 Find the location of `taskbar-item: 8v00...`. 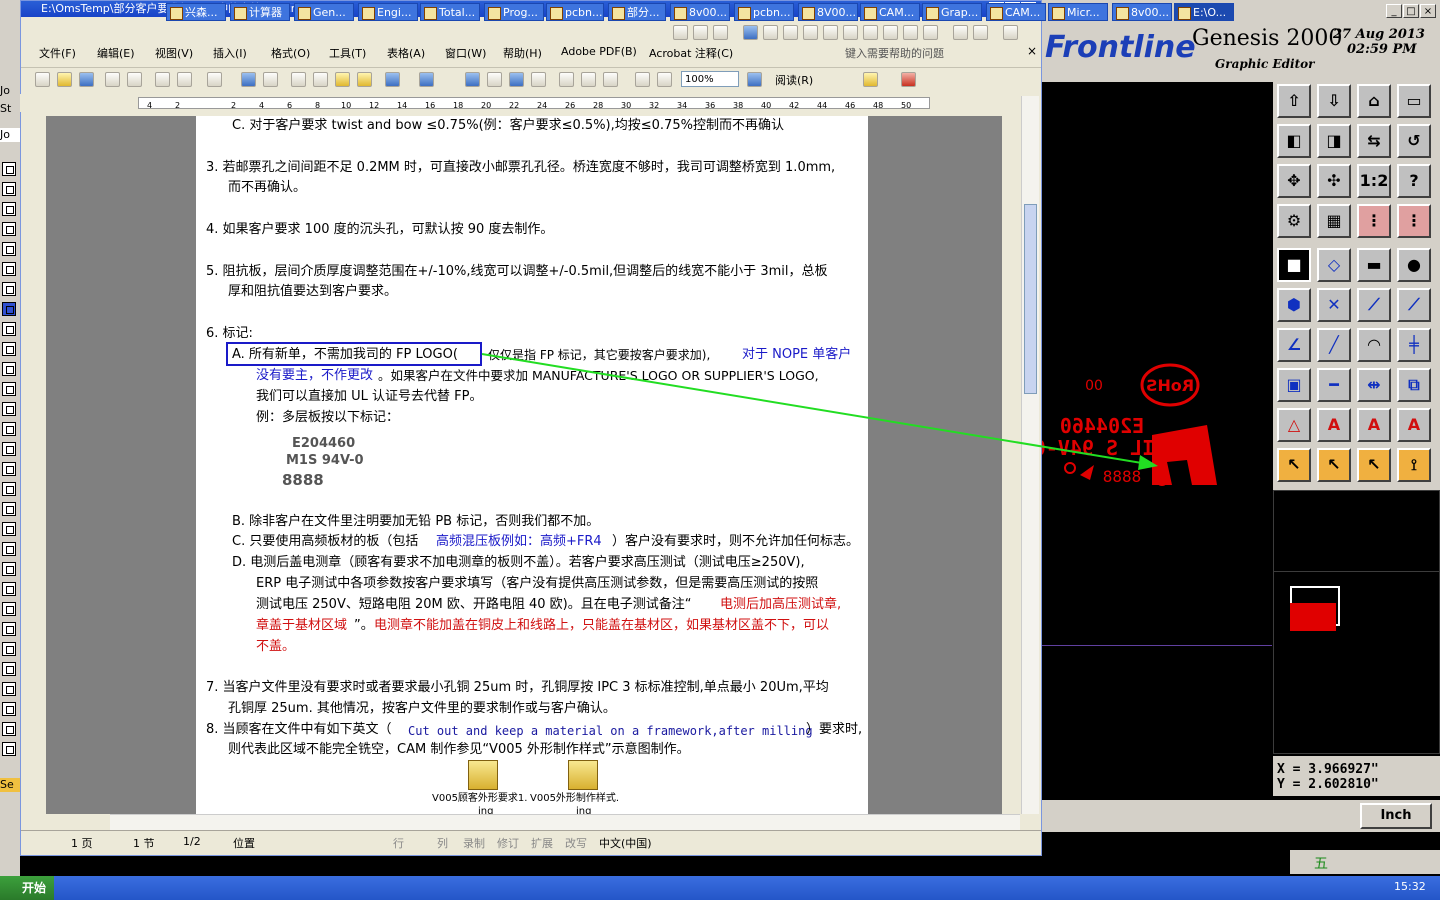

taskbar-item: 8v00... is located at coordinates (700, 12).